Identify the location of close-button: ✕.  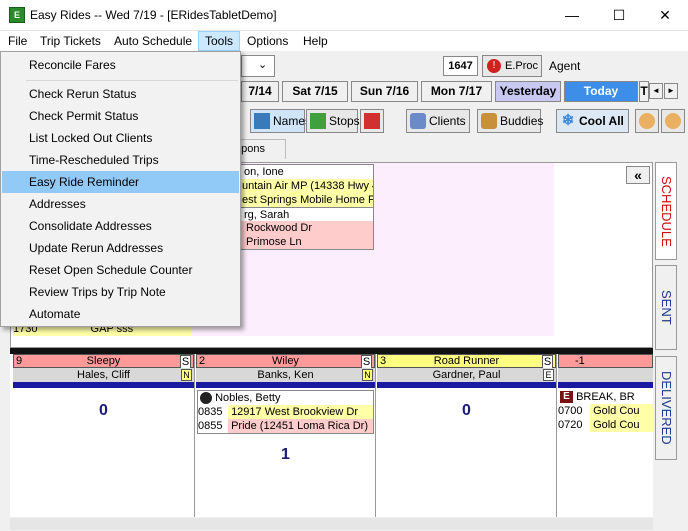
(665, 15).